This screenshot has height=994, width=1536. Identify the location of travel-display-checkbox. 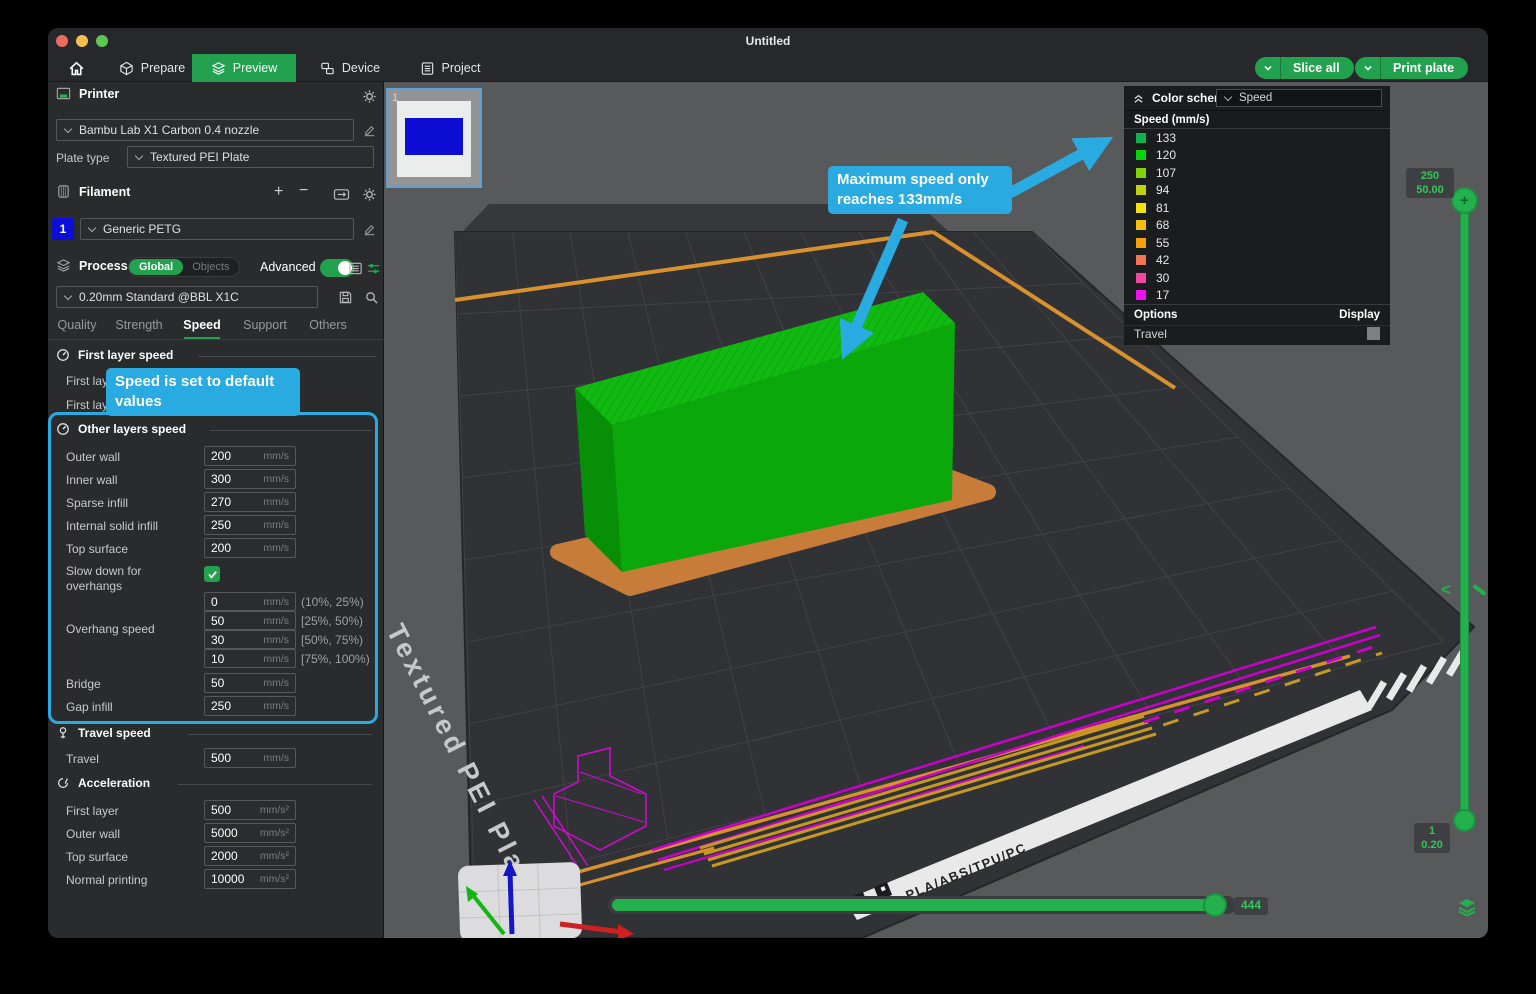
(1373, 333).